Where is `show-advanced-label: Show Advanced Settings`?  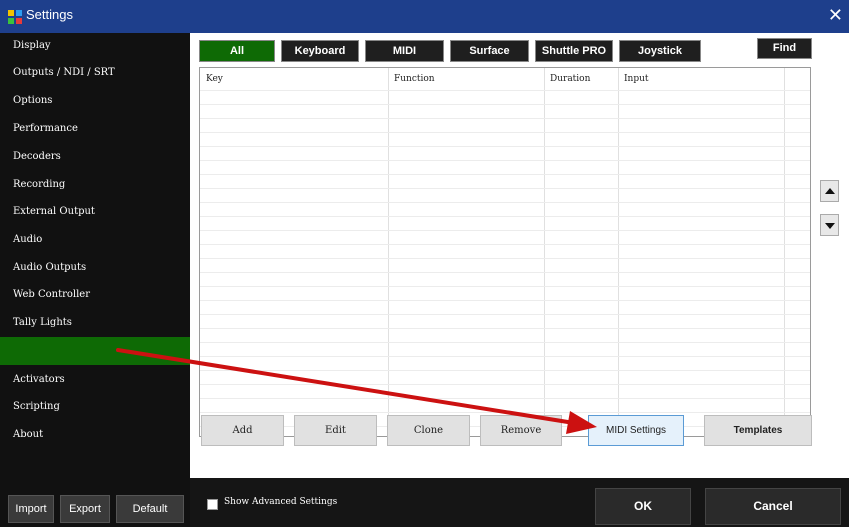
show-advanced-label: Show Advanced Settings is located at coordinates (280, 502).